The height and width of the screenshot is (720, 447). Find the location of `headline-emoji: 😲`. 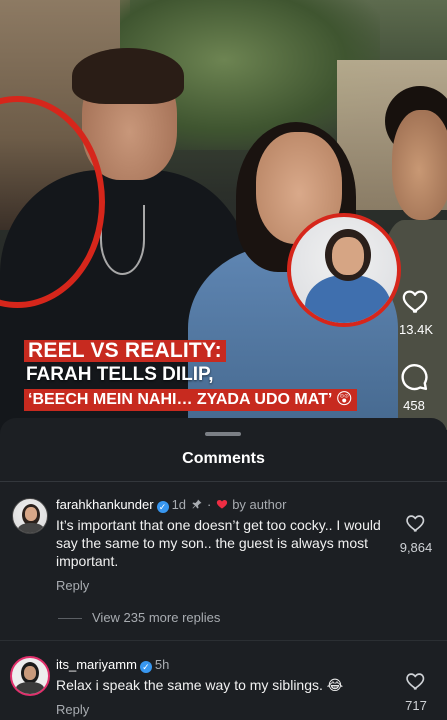

headline-emoji: 😲 is located at coordinates (344, 399).